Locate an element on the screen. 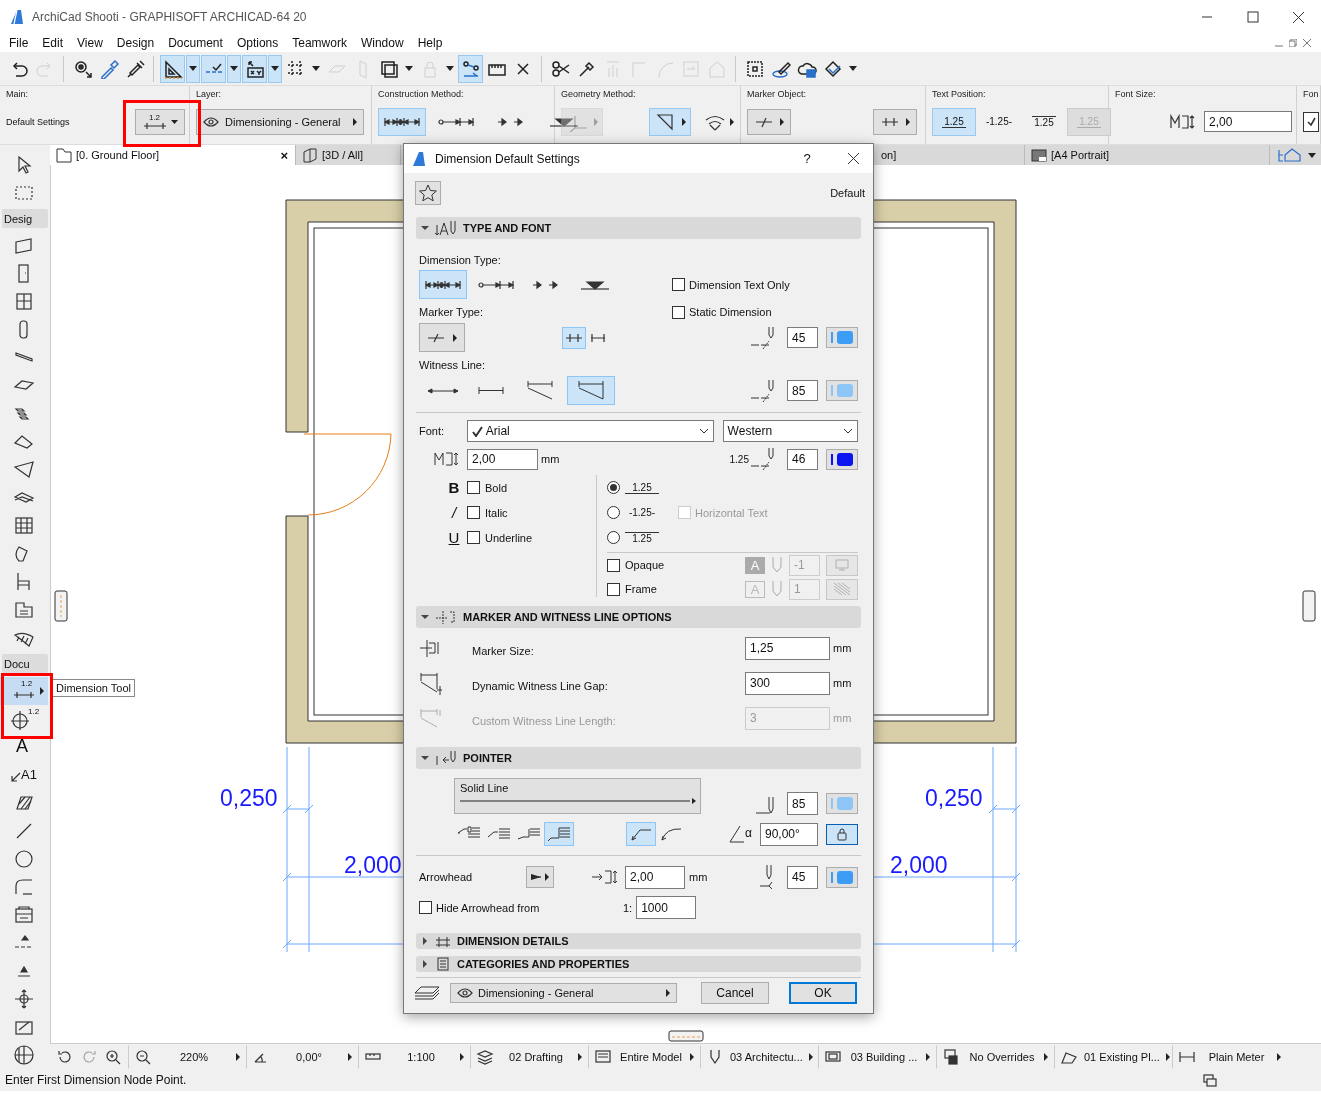  checkbox-label: Frame is located at coordinates (641, 589).